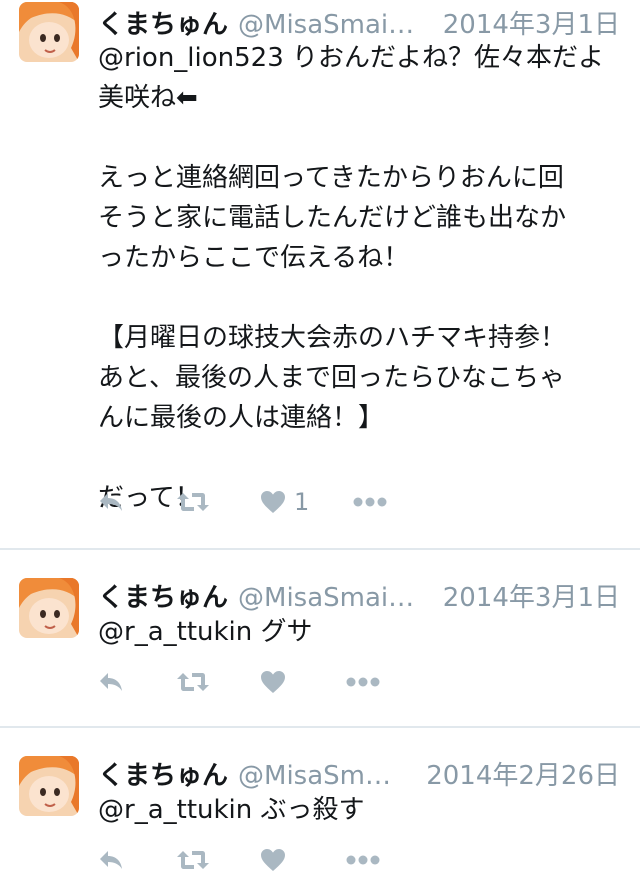 The width and height of the screenshot is (640, 895). I want to click on tweet-actions: 1, so click(242, 502).